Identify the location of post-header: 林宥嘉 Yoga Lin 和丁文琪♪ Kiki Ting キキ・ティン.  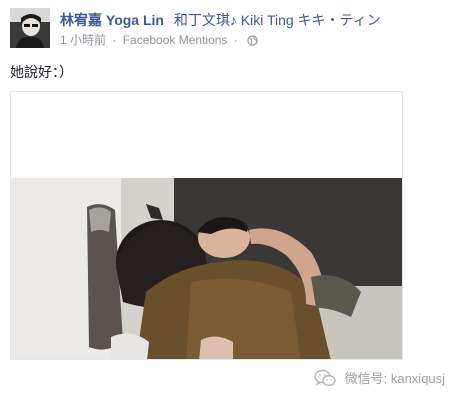
(265, 20).